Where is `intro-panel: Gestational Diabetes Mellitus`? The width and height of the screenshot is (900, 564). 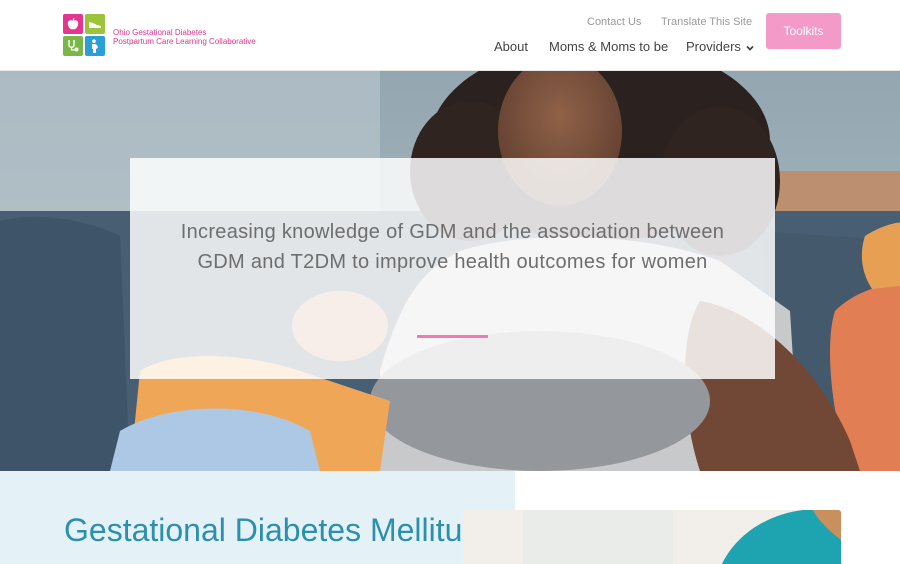
intro-panel: Gestational Diabetes Mellitus is located at coordinates (257, 517).